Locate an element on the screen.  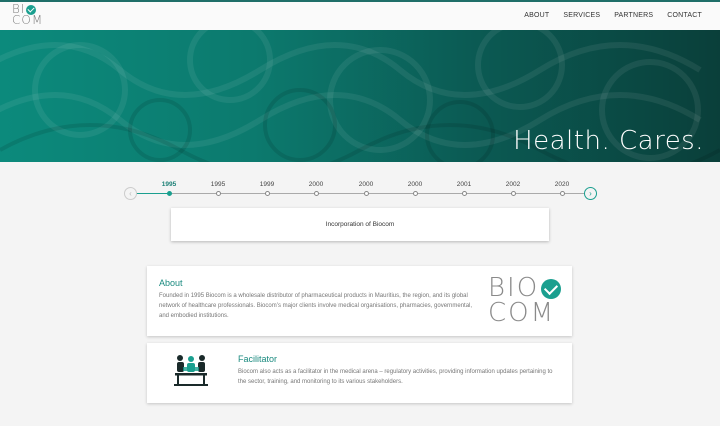
header-logo: BI COM is located at coordinates (32, 16).